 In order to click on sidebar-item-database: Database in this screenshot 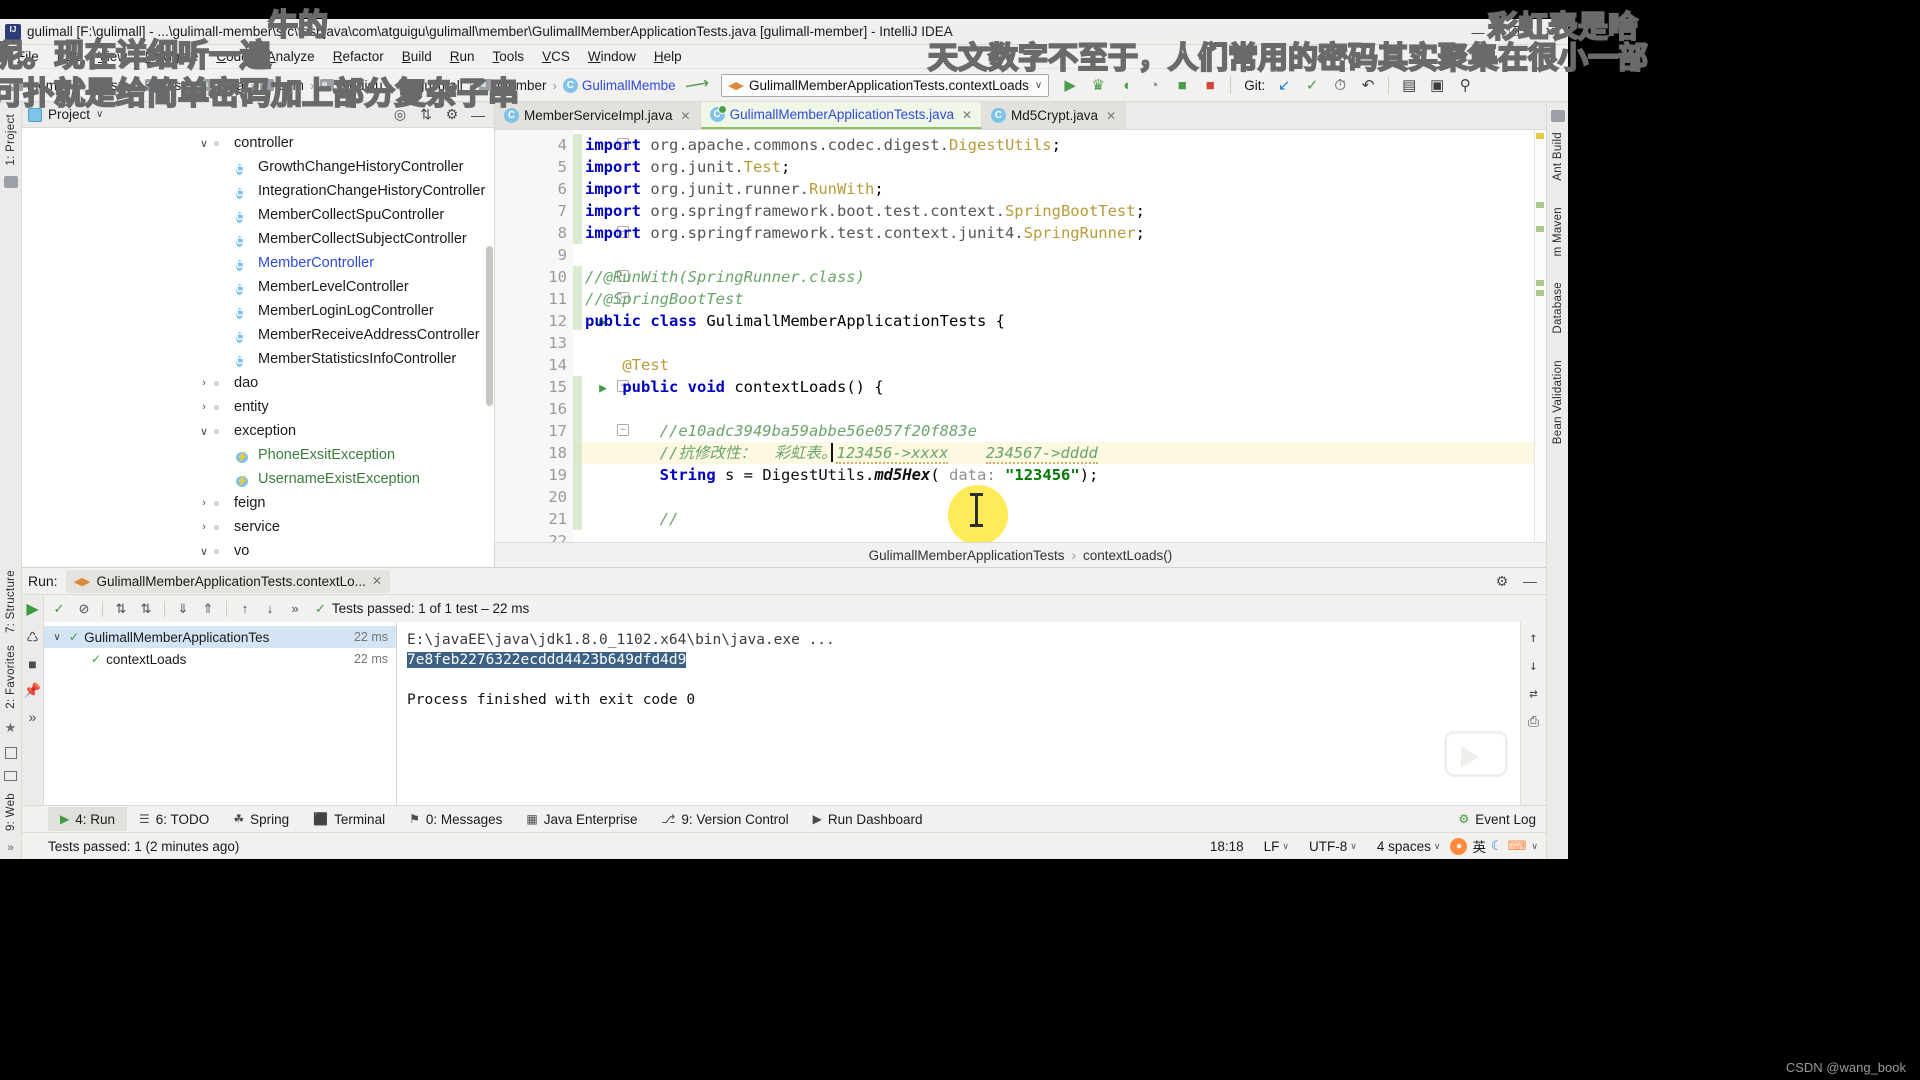, I will do `click(1558, 308)`.